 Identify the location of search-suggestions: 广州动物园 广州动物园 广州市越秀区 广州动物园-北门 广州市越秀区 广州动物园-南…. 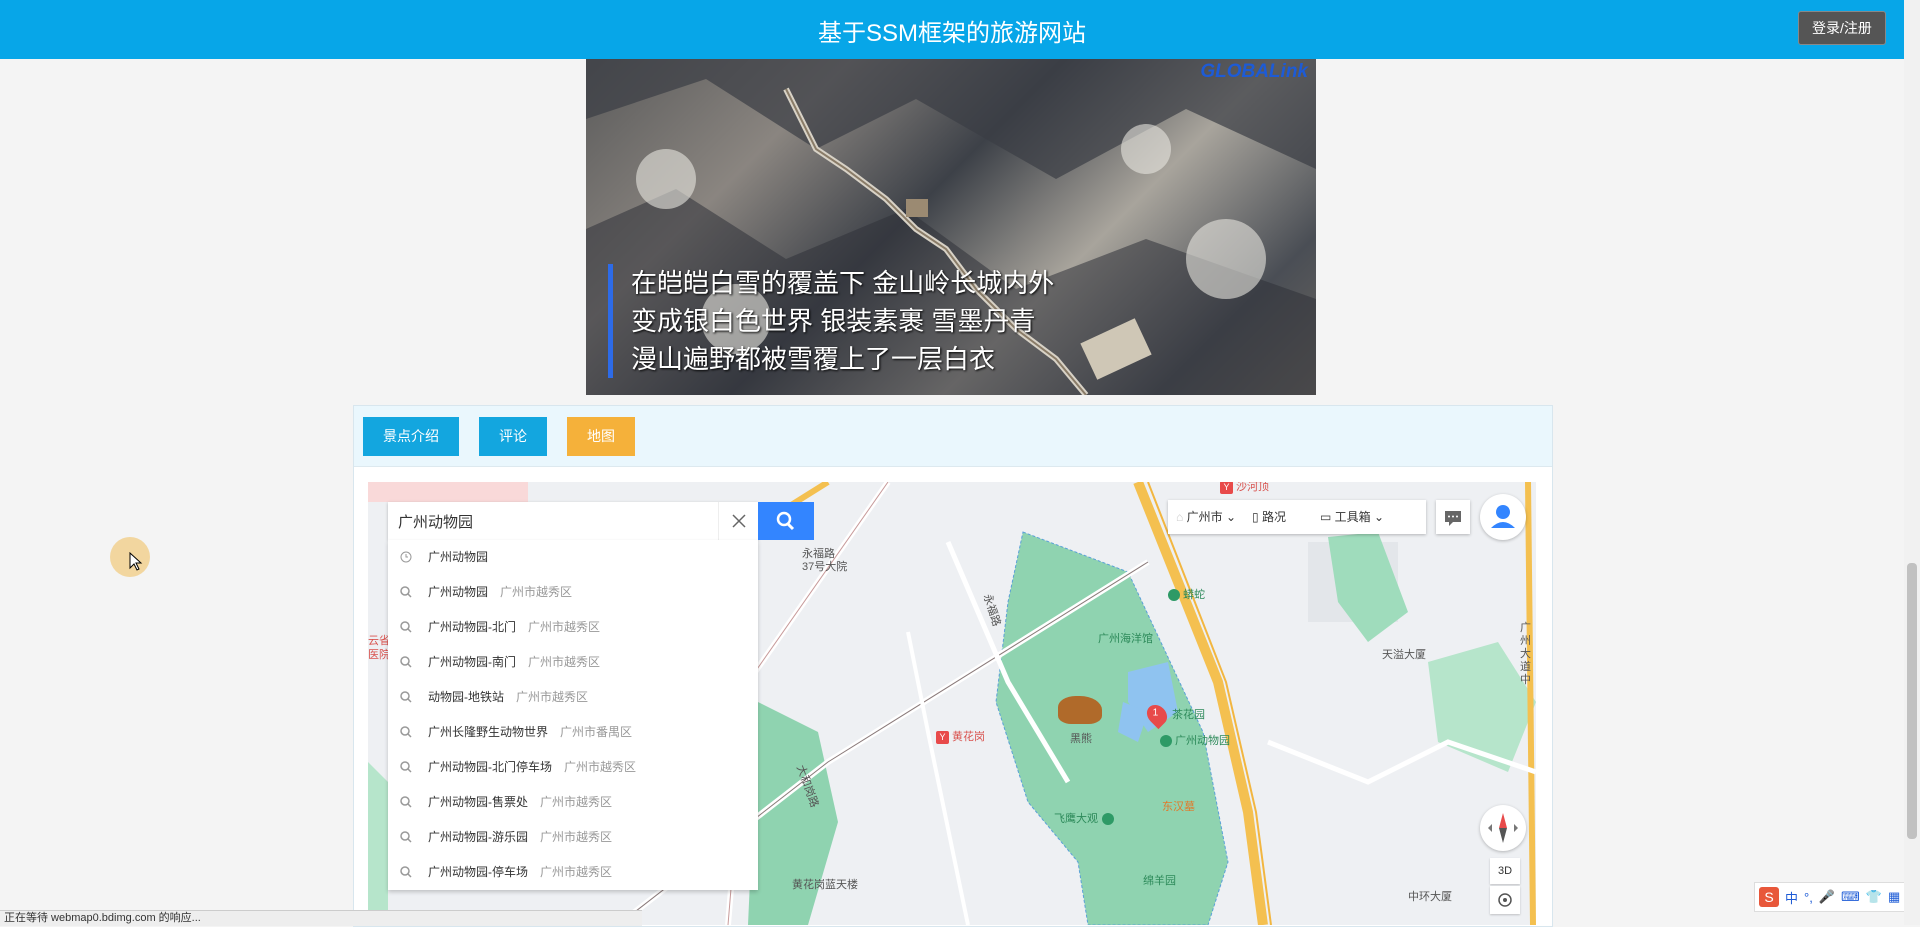
(573, 715).